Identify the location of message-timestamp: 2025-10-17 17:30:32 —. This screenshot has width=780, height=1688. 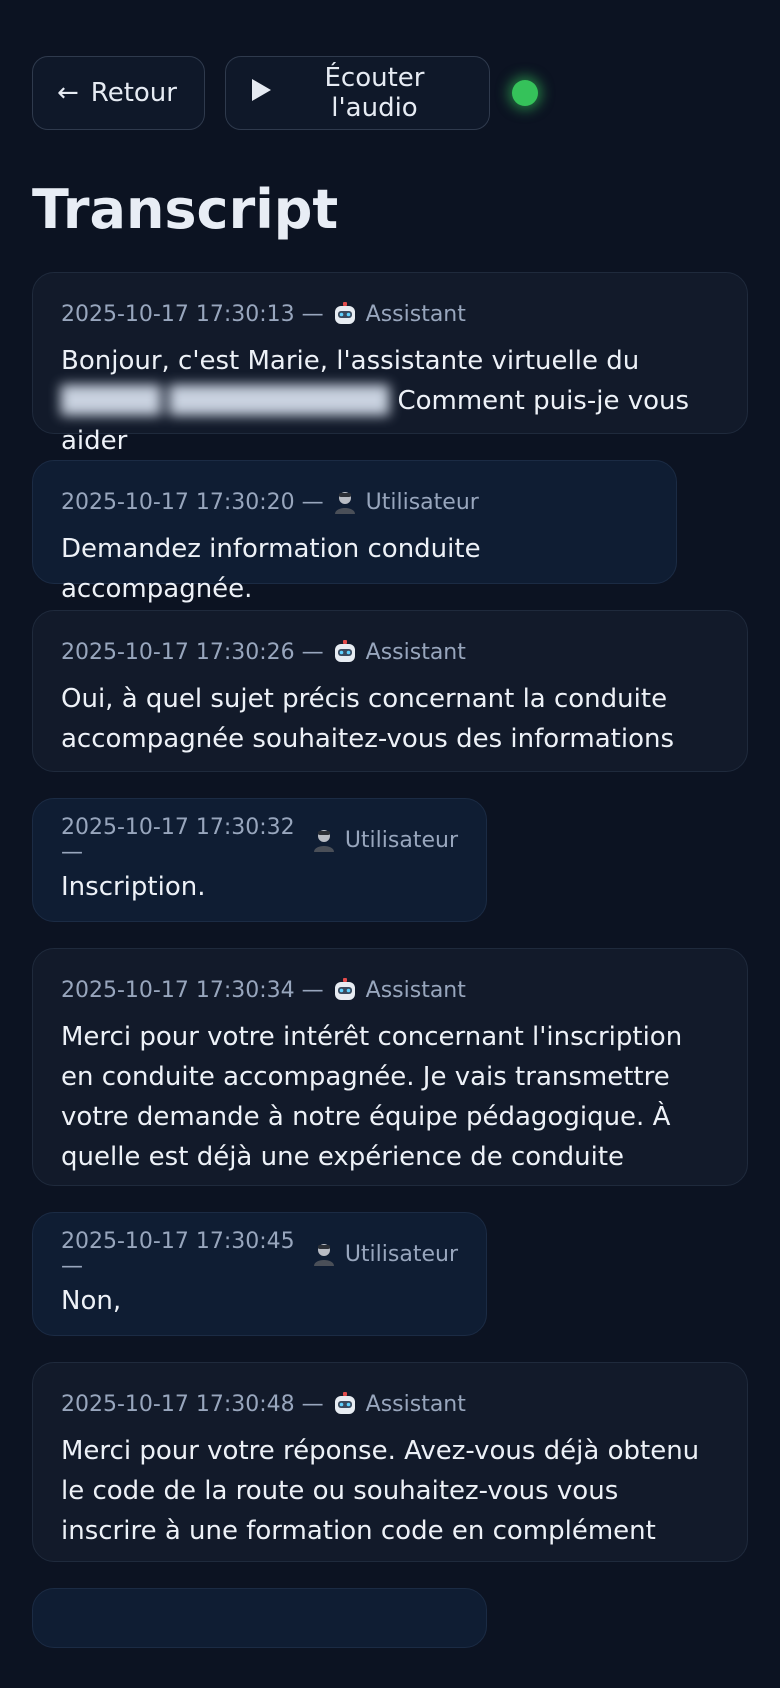
(178, 840).